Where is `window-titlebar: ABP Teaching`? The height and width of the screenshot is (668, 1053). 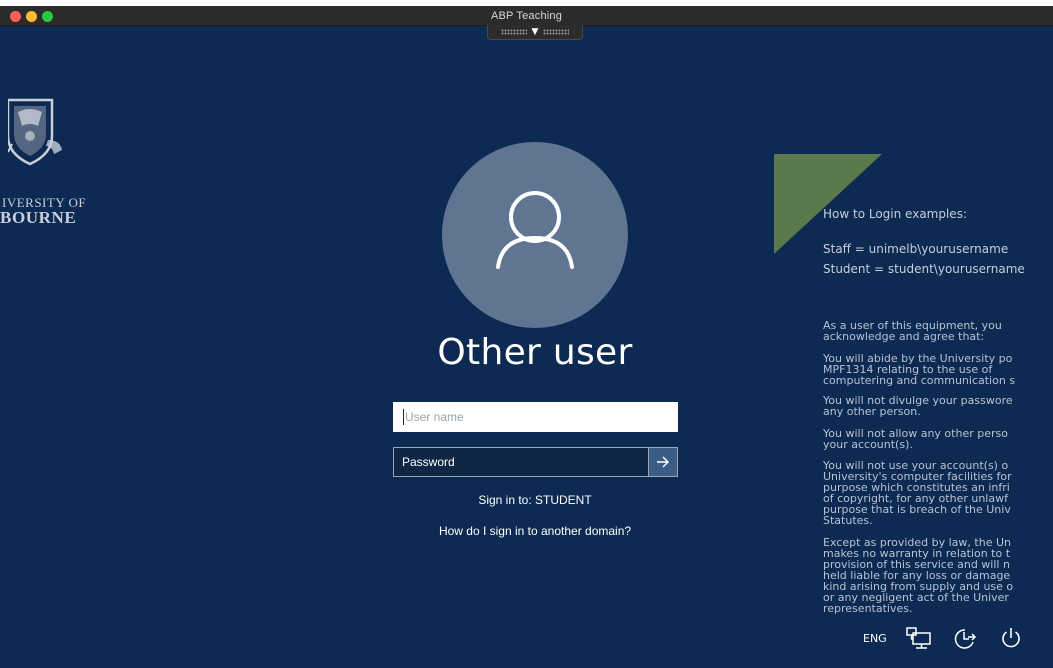
window-titlebar: ABP Teaching is located at coordinates (526, 16).